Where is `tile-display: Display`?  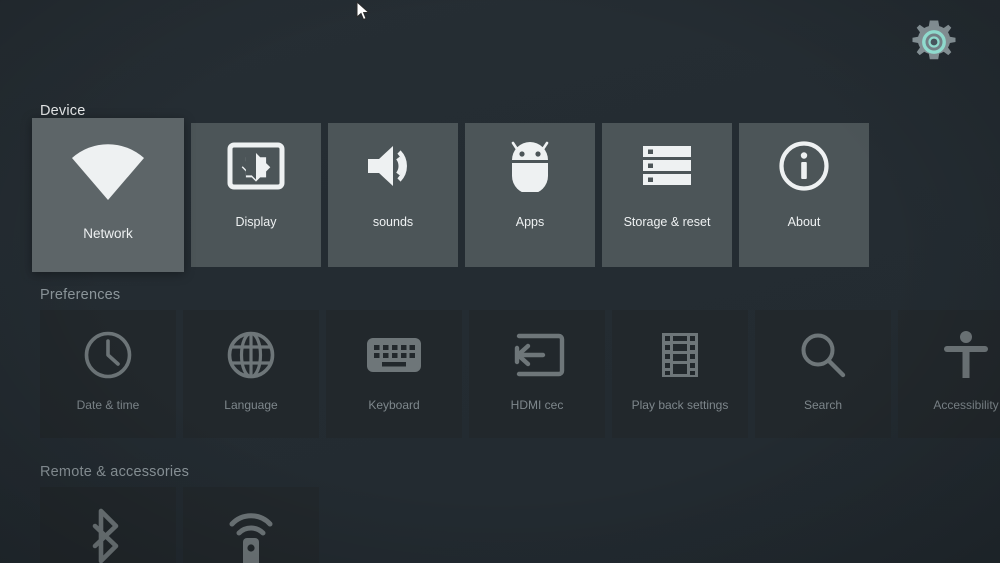 tile-display: Display is located at coordinates (256, 195).